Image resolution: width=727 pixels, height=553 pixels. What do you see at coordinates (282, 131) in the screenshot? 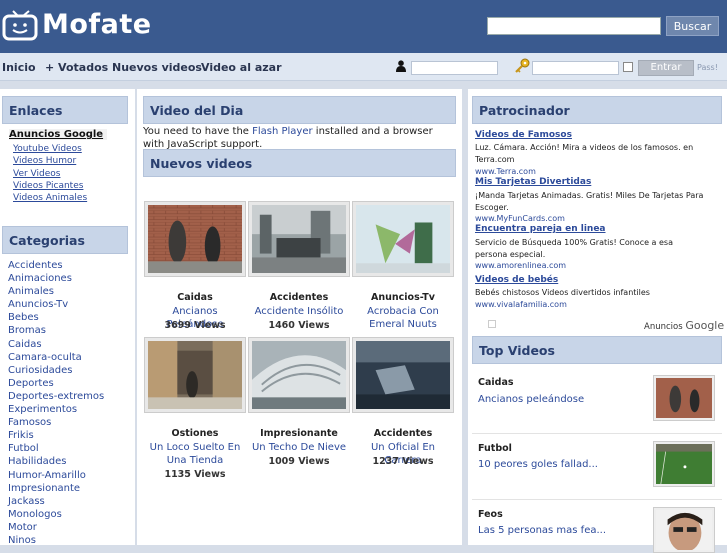
I see `flash-player-link: Flash Player` at bounding box center [282, 131].